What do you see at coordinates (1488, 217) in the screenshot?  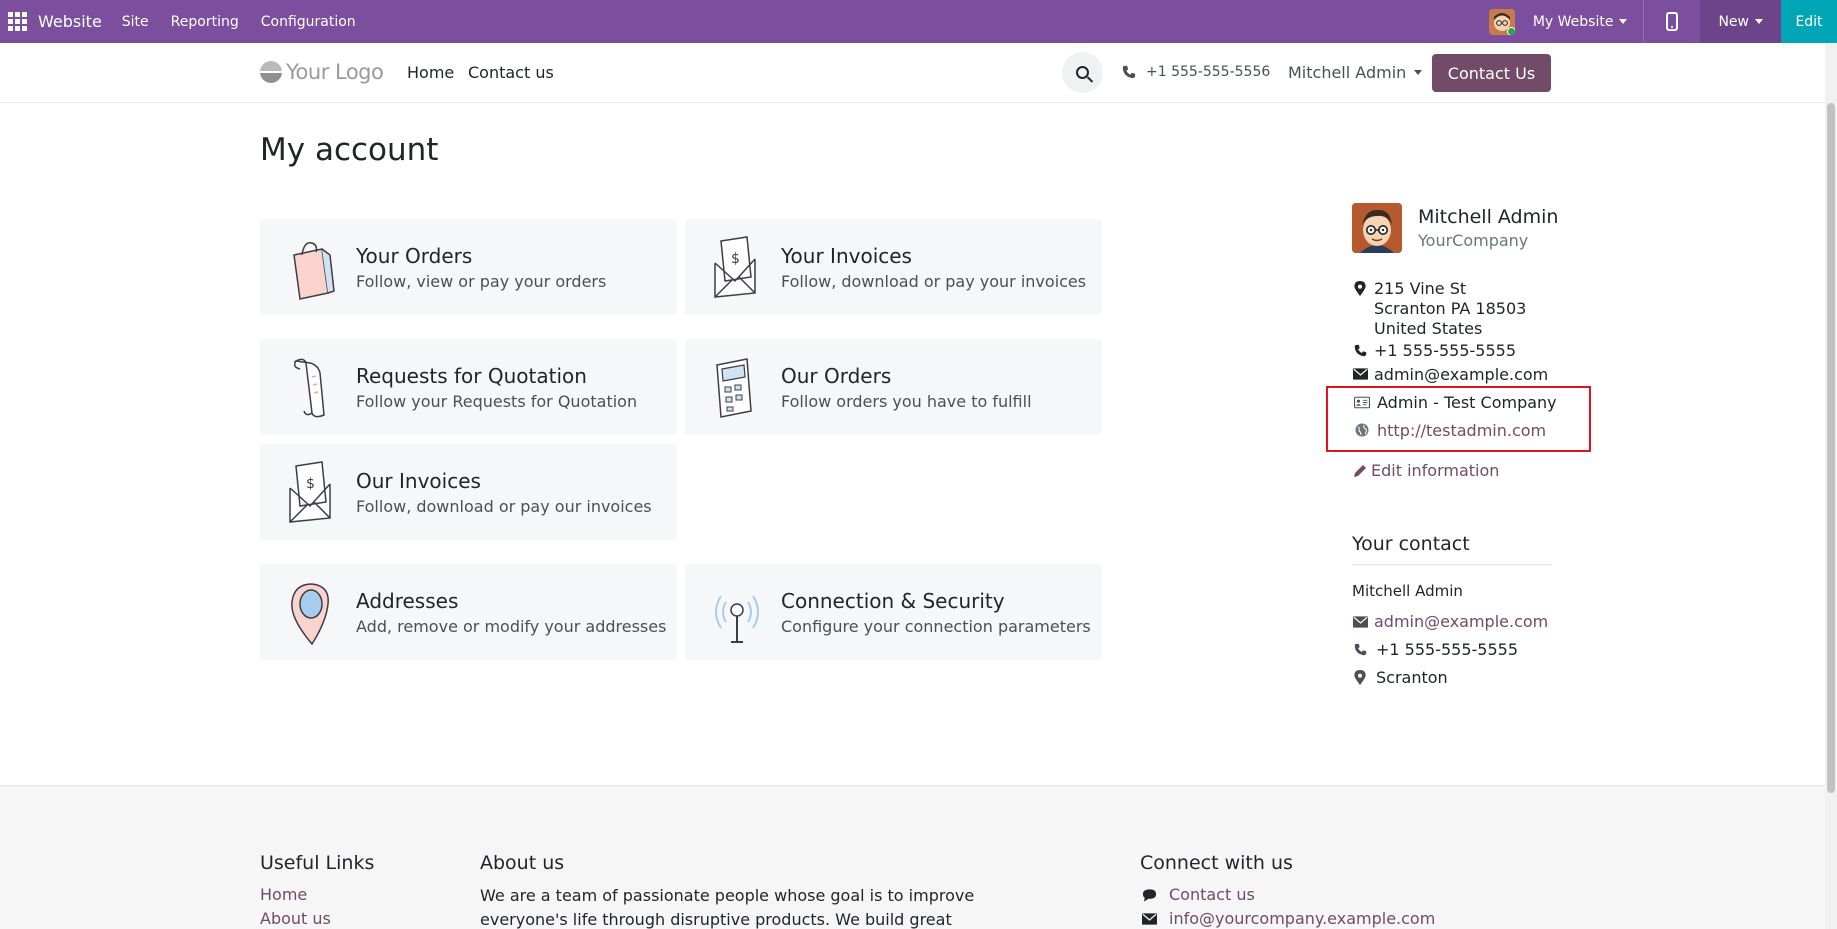 I see `profile-name: Mitchell Admin` at bounding box center [1488, 217].